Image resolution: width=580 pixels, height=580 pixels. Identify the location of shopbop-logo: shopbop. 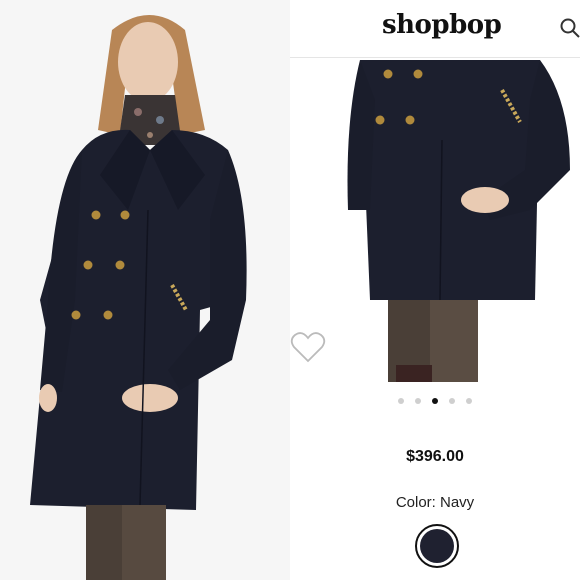
(442, 25).